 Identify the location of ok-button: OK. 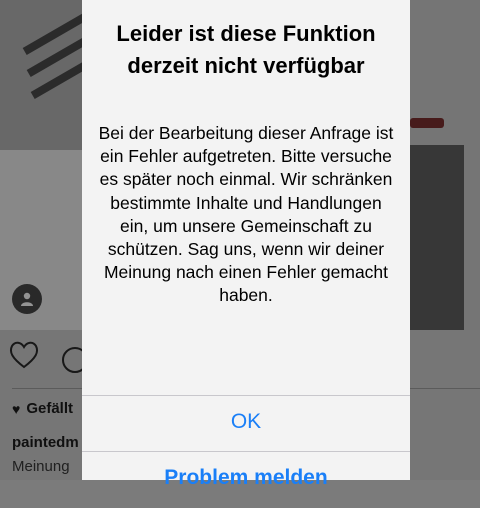
(246, 424).